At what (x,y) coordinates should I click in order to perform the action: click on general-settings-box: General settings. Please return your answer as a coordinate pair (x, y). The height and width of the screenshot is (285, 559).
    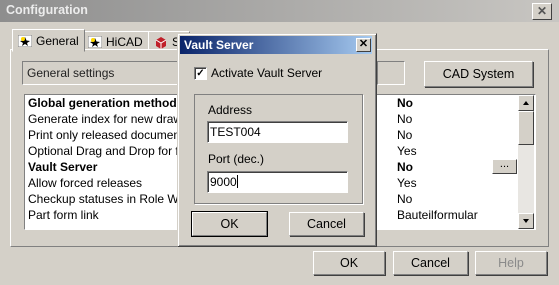
    Looking at the image, I should click on (108, 73).